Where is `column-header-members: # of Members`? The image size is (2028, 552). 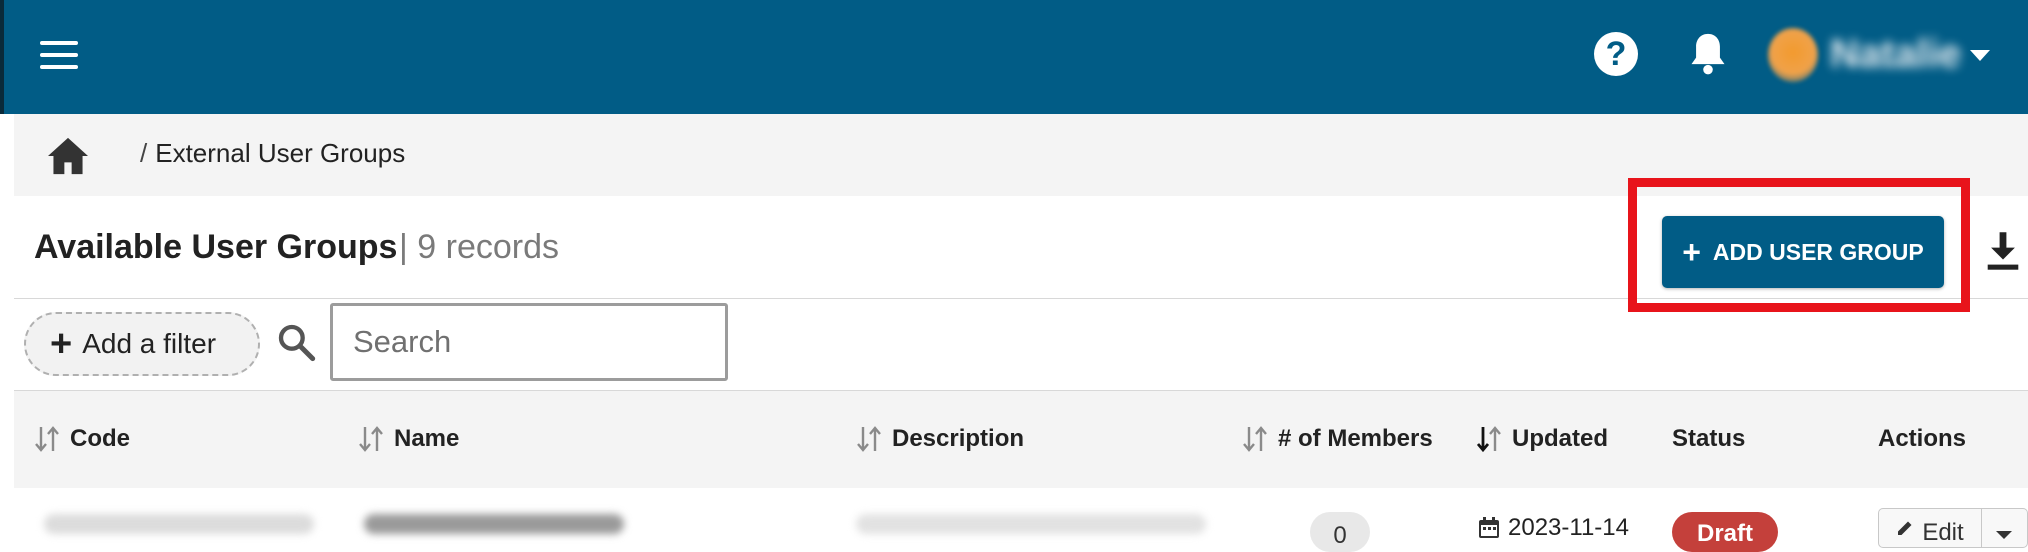
column-header-members: # of Members is located at coordinates (1336, 439).